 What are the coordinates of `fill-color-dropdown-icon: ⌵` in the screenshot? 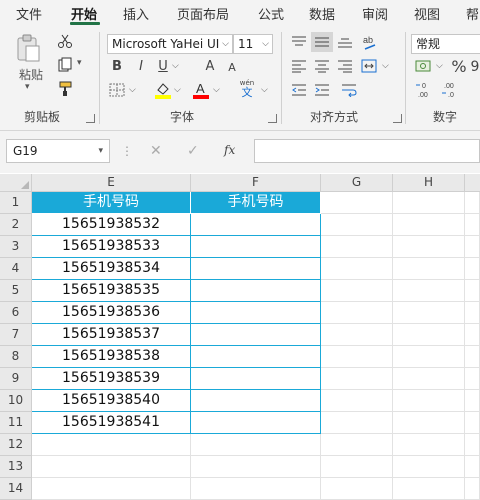 It's located at (177, 90).